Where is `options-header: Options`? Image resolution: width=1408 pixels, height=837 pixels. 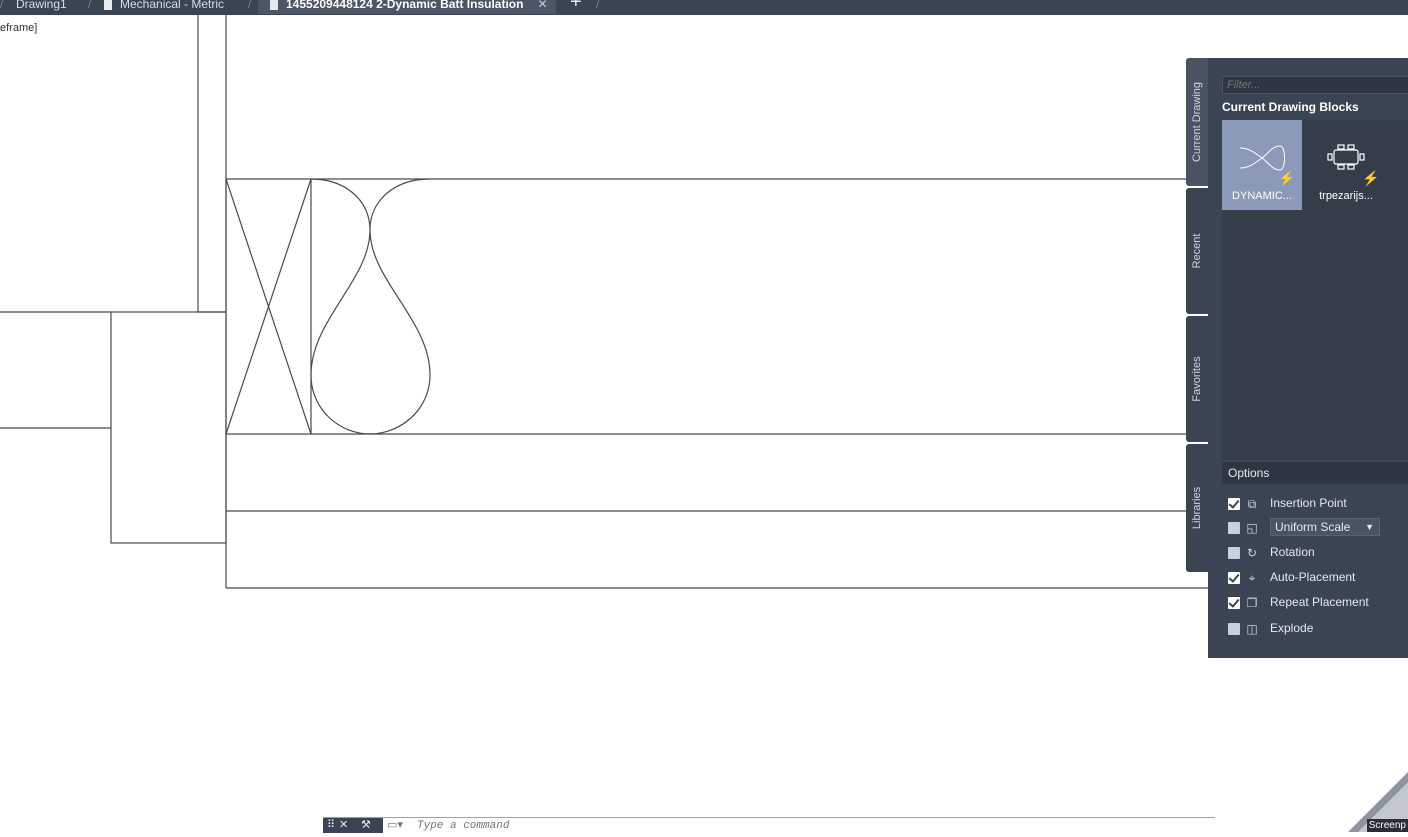 options-header: Options is located at coordinates (1315, 473).